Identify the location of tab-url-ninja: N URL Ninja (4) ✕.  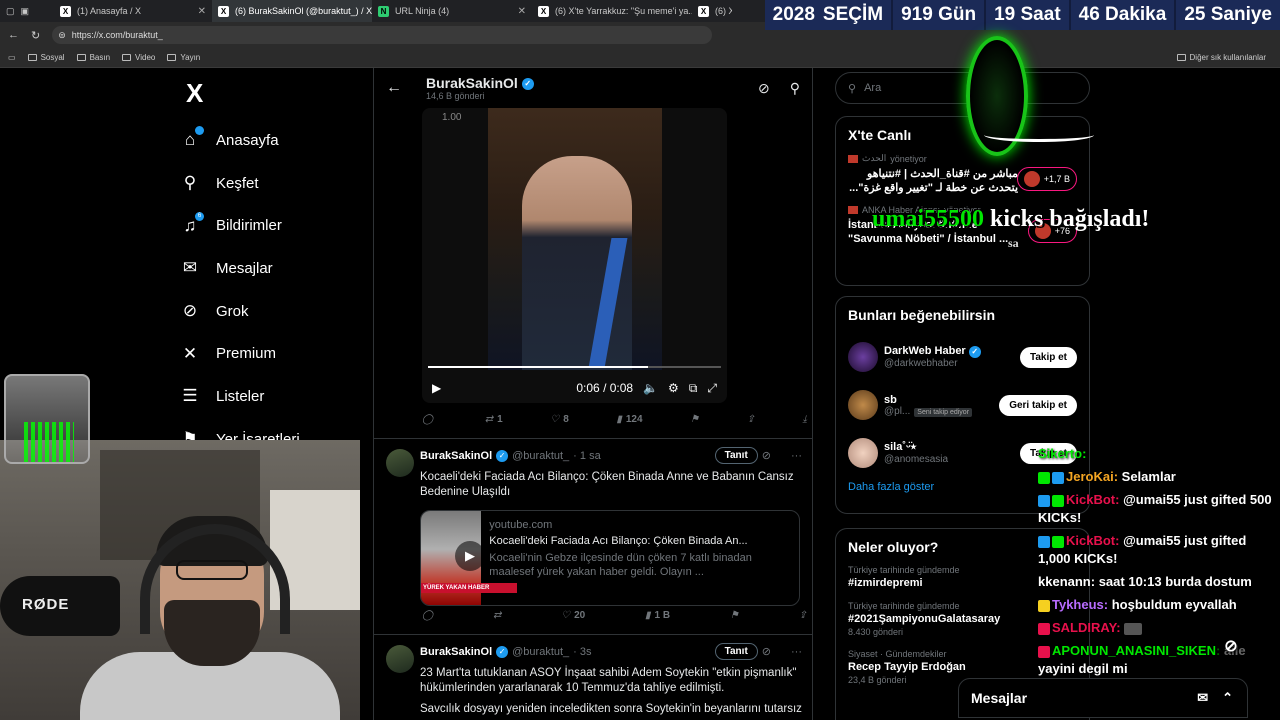
(452, 11).